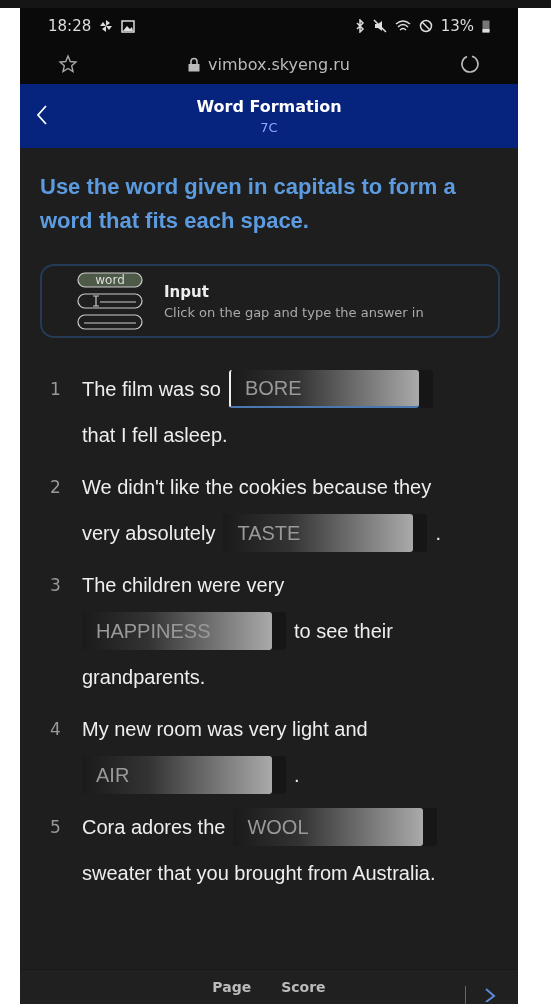 The height and width of the screenshot is (1004, 551). I want to click on question-number: 3, so click(56, 585).